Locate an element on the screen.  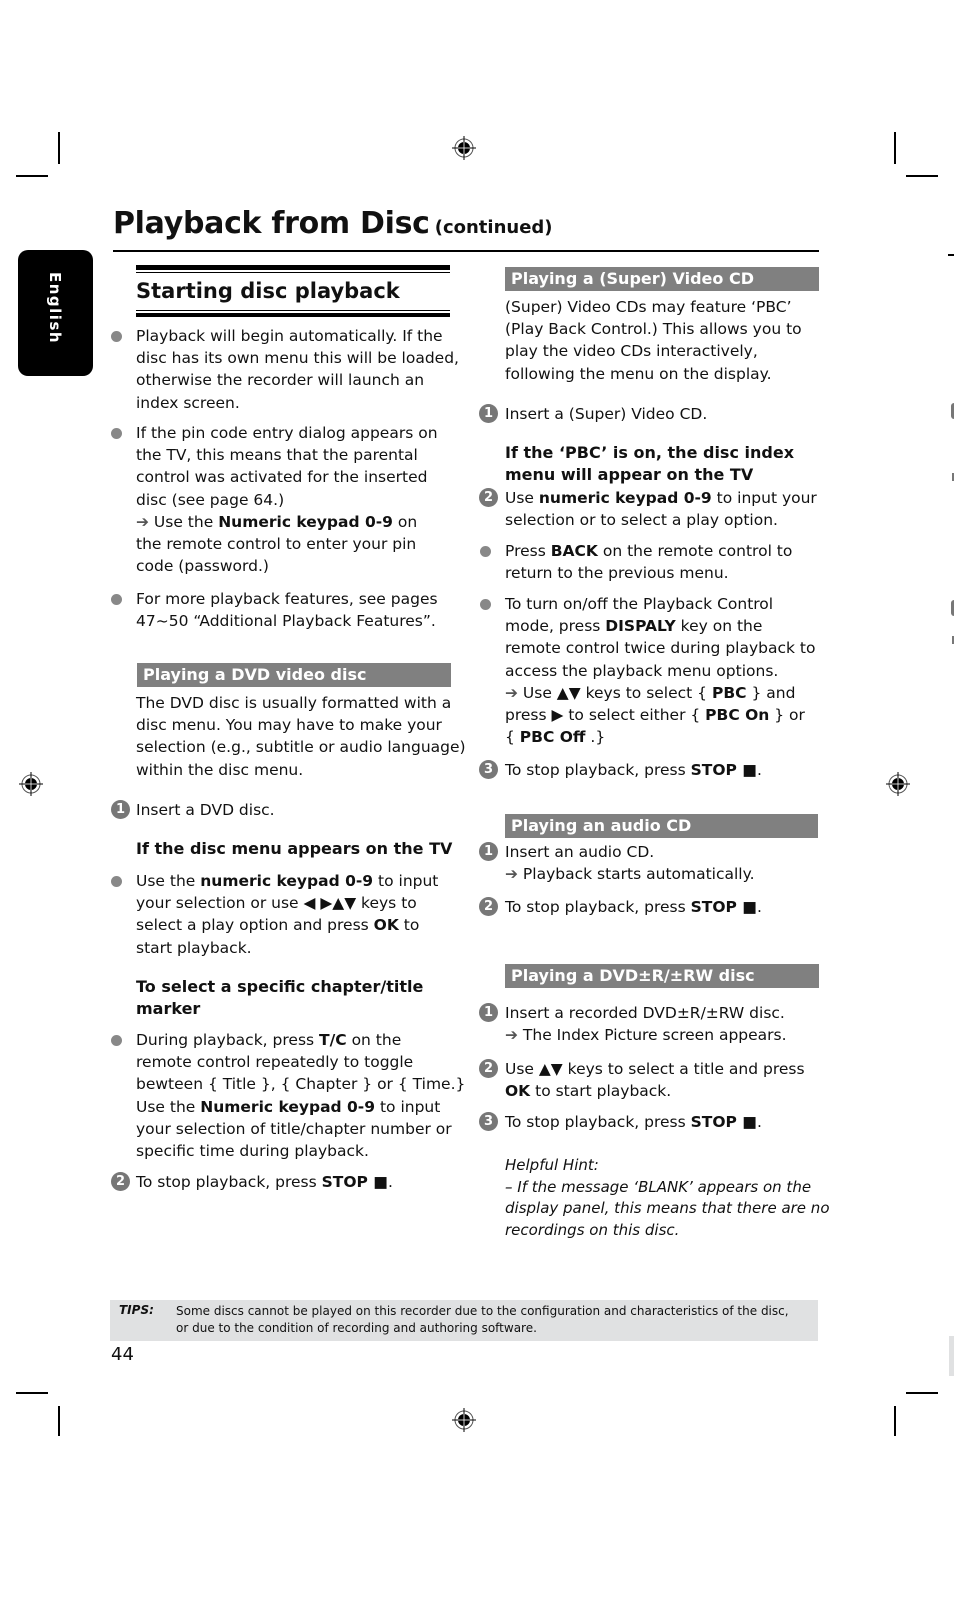
bold-text: numeric keypad 0-9 is located at coordinates (287, 881).